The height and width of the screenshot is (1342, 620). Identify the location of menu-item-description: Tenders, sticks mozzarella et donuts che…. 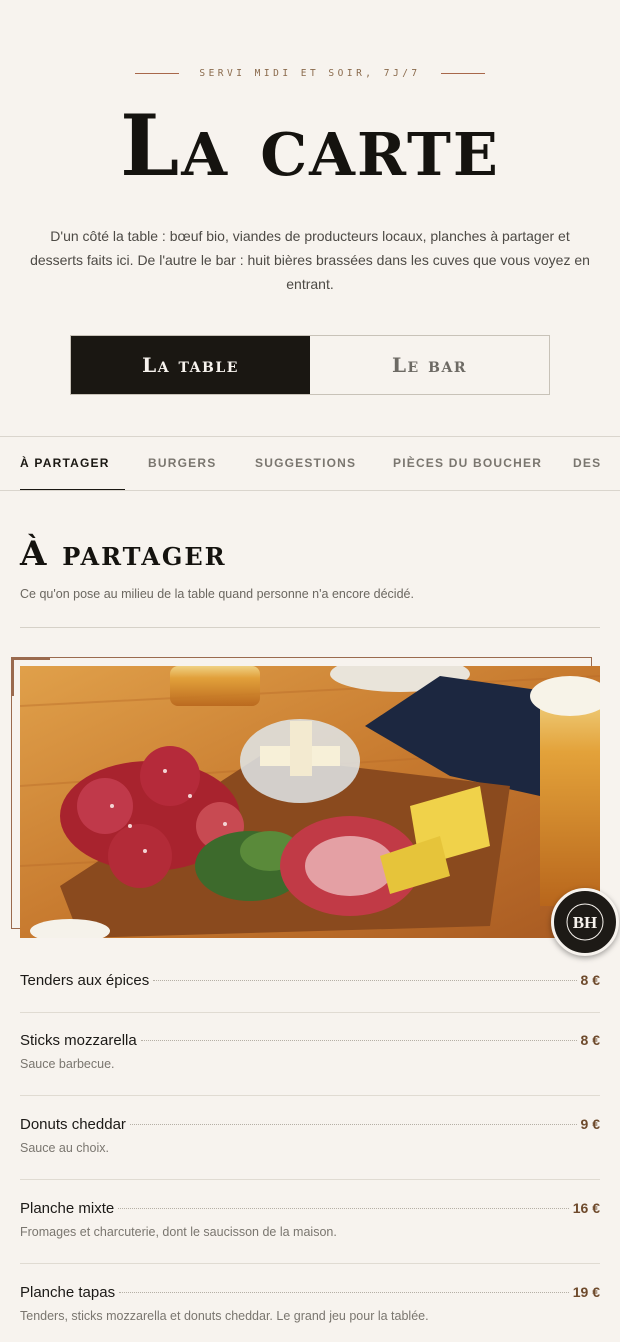
(224, 1316).